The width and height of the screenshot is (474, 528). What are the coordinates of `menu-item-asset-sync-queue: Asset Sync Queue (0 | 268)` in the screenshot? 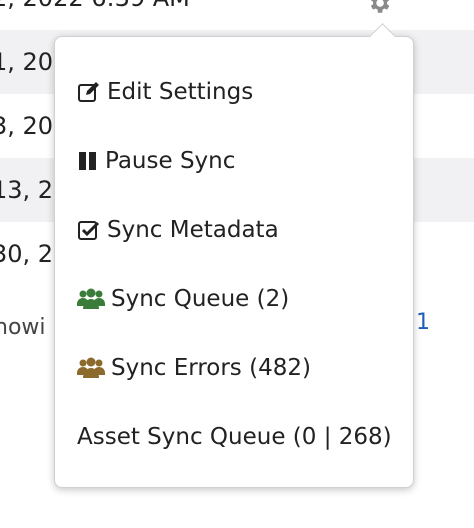 It's located at (234, 436).